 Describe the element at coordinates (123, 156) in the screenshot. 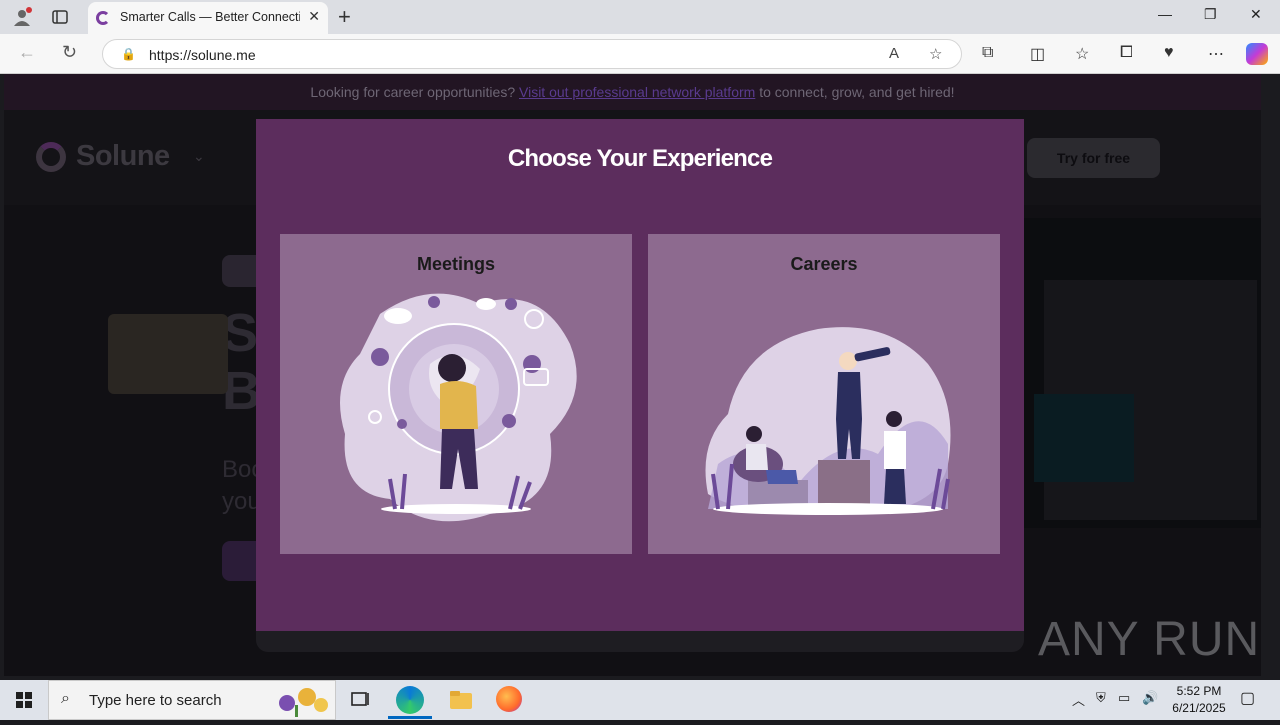

I see `logo-text: Solune` at that location.